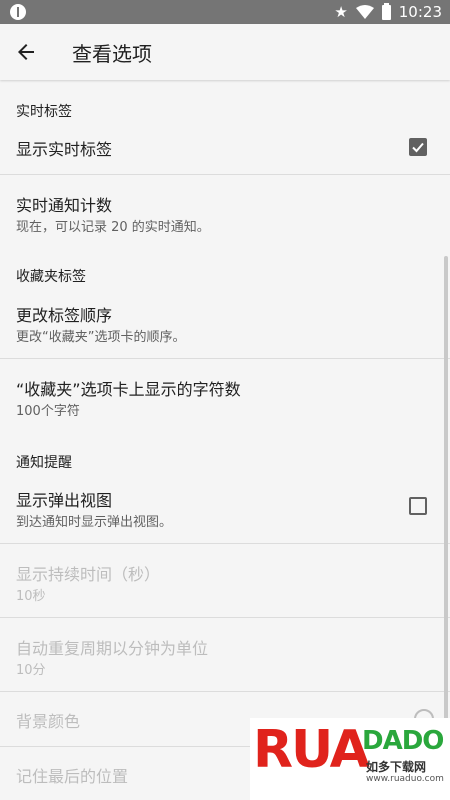 The width and height of the screenshot is (450, 800). Describe the element at coordinates (396, 767) in the screenshot. I see `watermark-cn: 如多下载网` at that location.